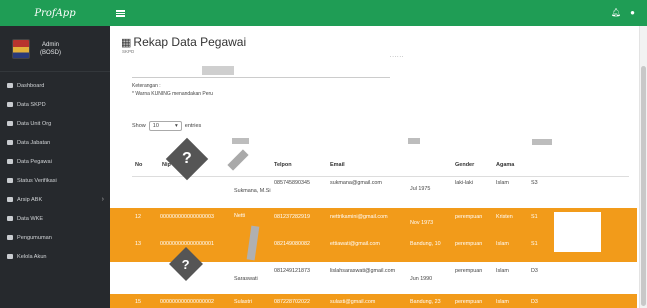 This screenshot has height=308, width=647. I want to click on keterangan-label: Keterangan :, so click(146, 86).